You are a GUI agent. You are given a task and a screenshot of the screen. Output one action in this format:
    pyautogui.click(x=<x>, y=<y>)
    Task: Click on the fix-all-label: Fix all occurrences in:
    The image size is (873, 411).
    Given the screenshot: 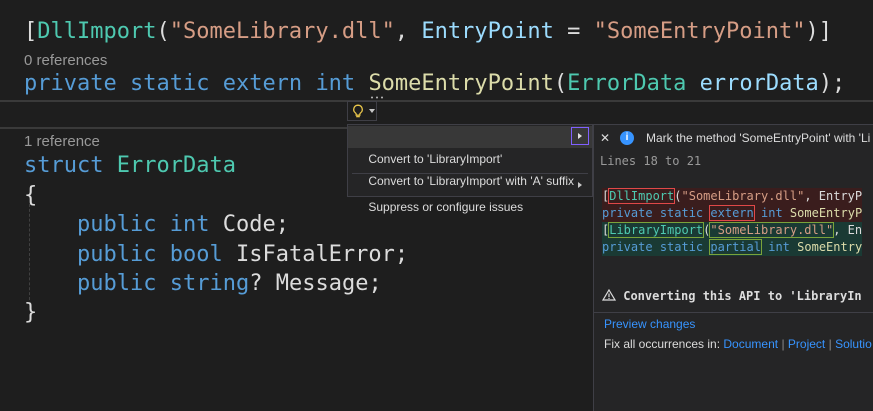 What is the action you would take?
    pyautogui.click(x=662, y=344)
    